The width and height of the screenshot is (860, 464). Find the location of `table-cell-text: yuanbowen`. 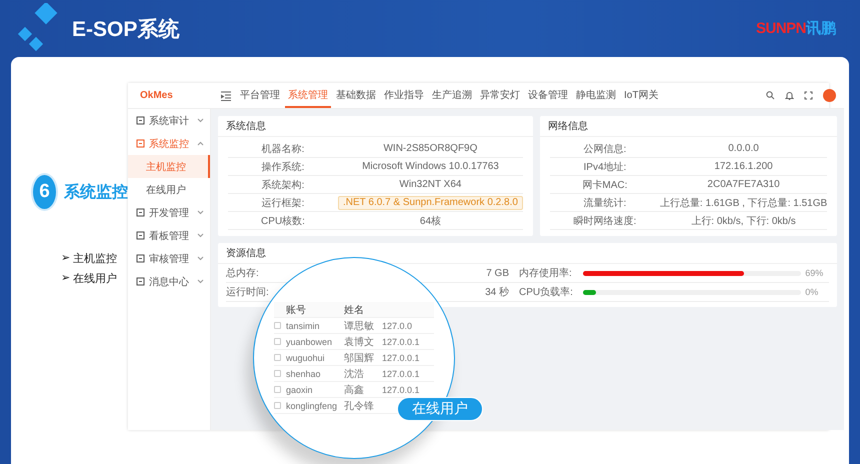

table-cell-text: yuanbowen is located at coordinates (310, 341).